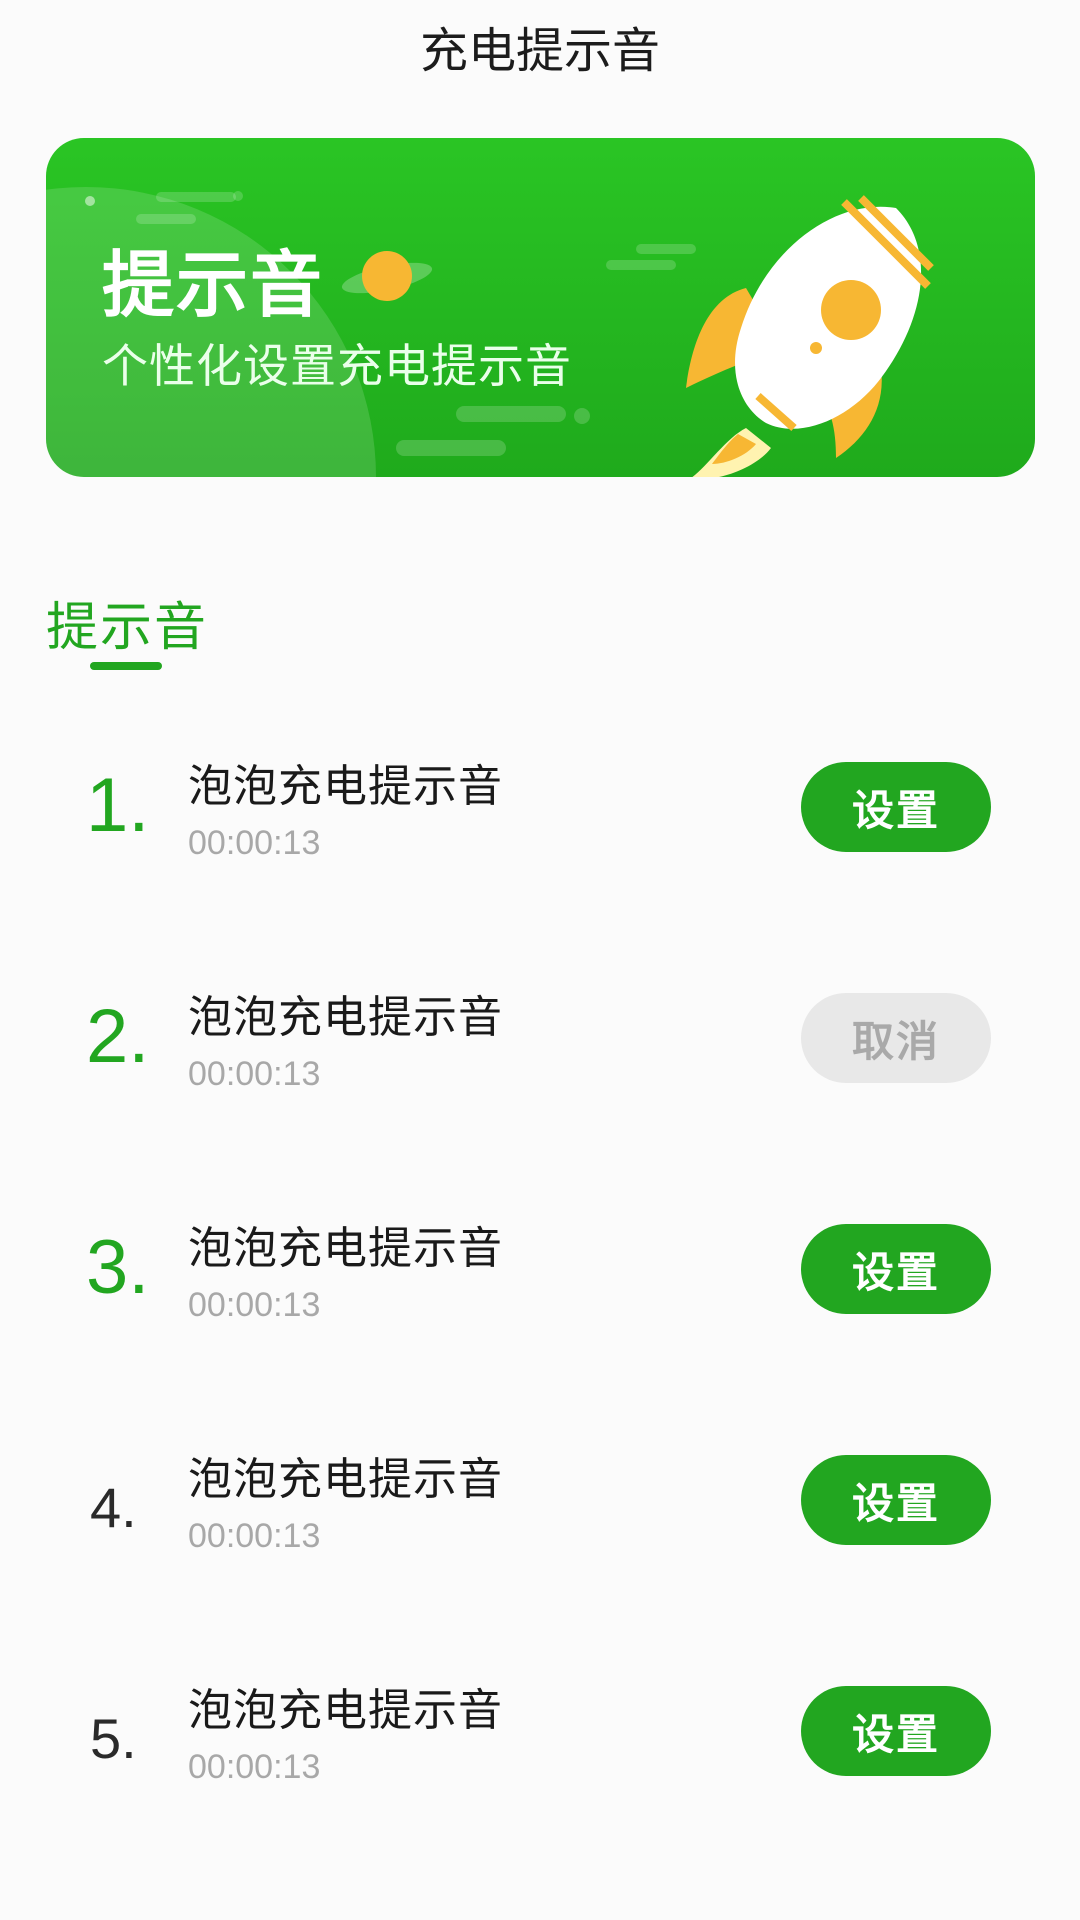  What do you see at coordinates (118, 1267) in the screenshot?
I see `item-number: 3.` at bounding box center [118, 1267].